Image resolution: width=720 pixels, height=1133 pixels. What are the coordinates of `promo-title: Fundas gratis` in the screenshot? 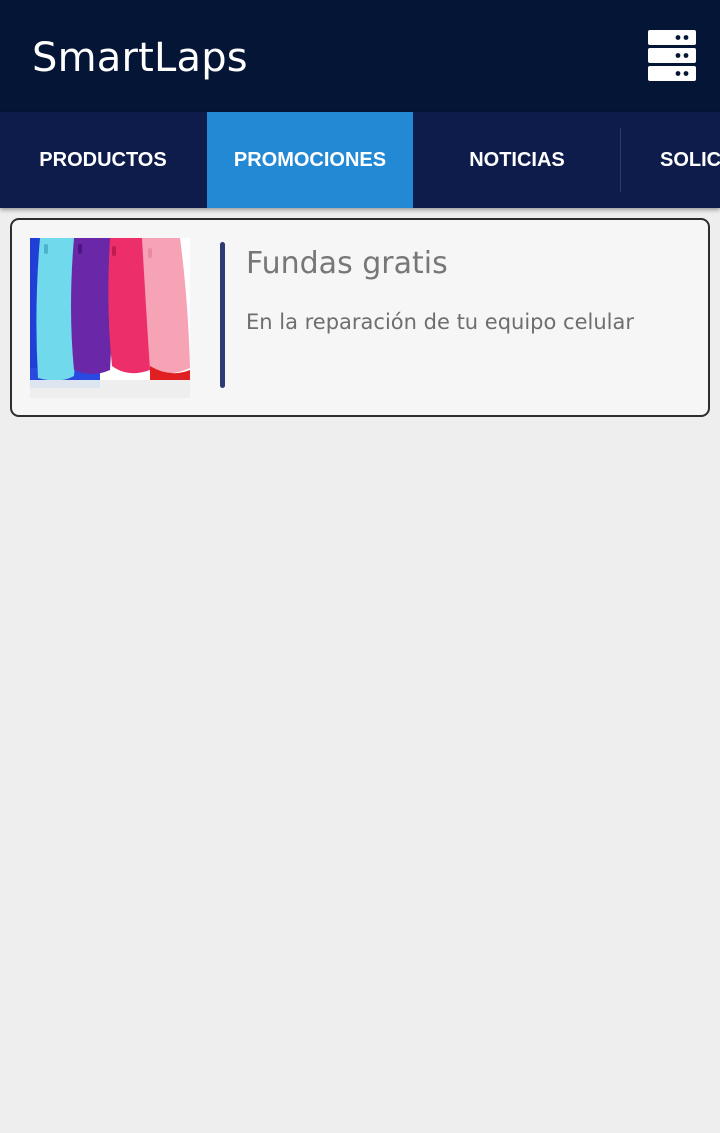 It's located at (347, 263).